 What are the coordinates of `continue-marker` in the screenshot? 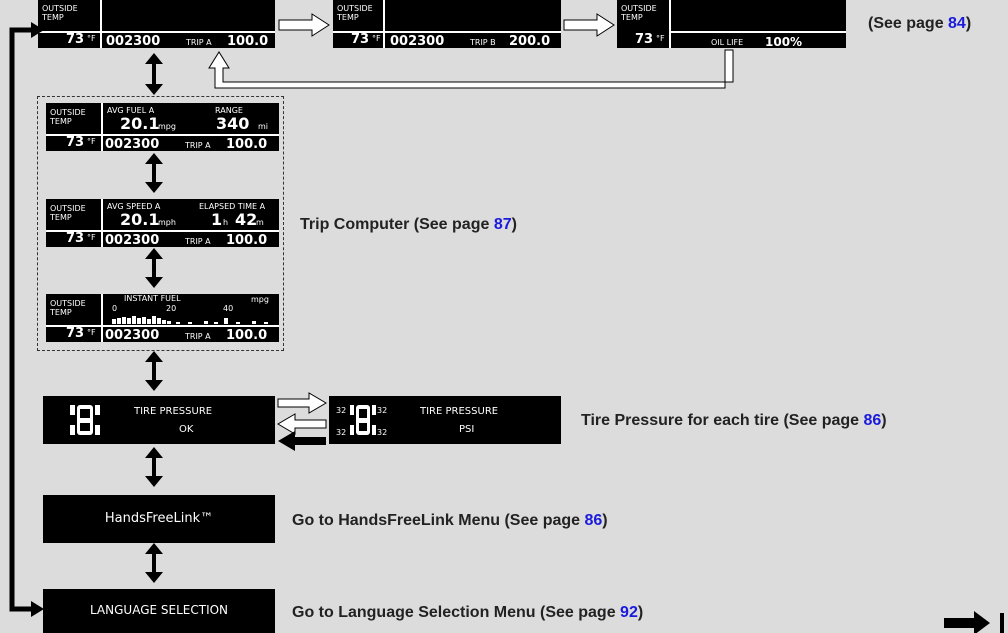 It's located at (1002, 623).